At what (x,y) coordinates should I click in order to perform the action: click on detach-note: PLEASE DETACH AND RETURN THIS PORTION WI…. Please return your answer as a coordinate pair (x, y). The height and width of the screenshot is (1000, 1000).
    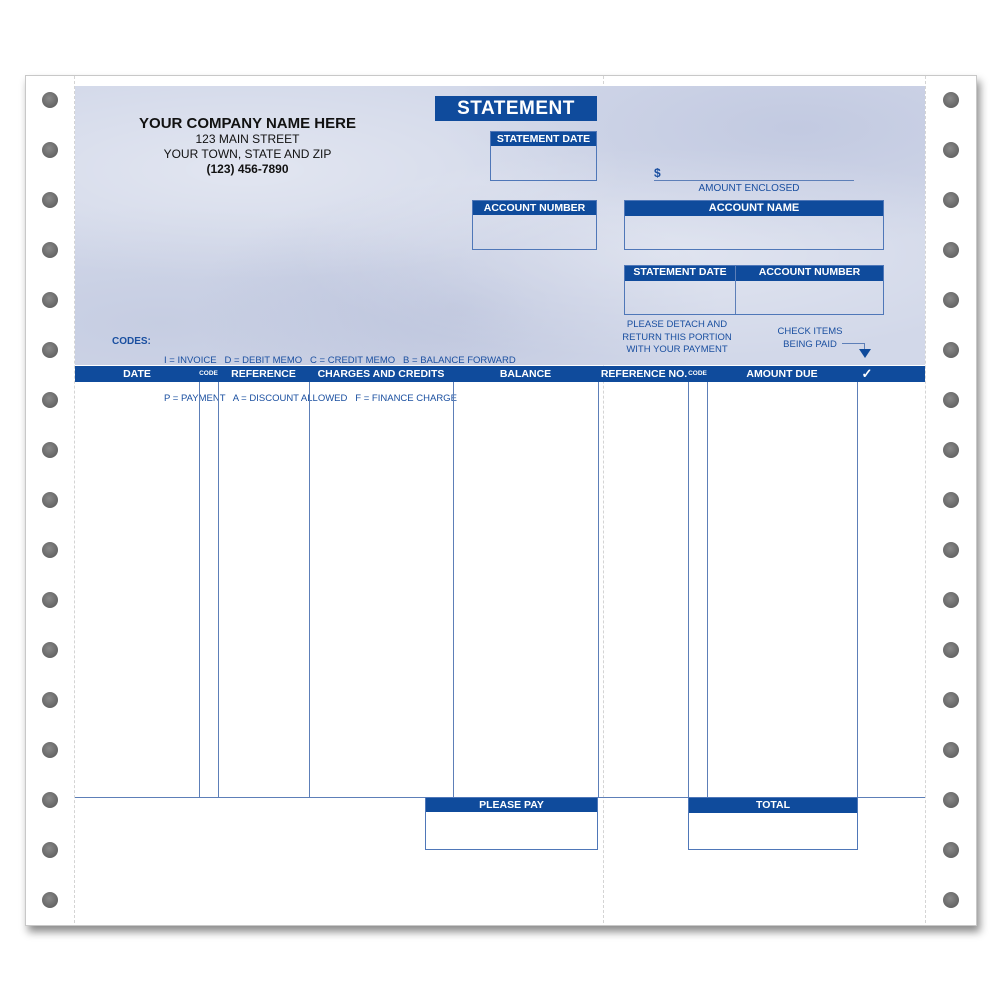
    Looking at the image, I should click on (677, 338).